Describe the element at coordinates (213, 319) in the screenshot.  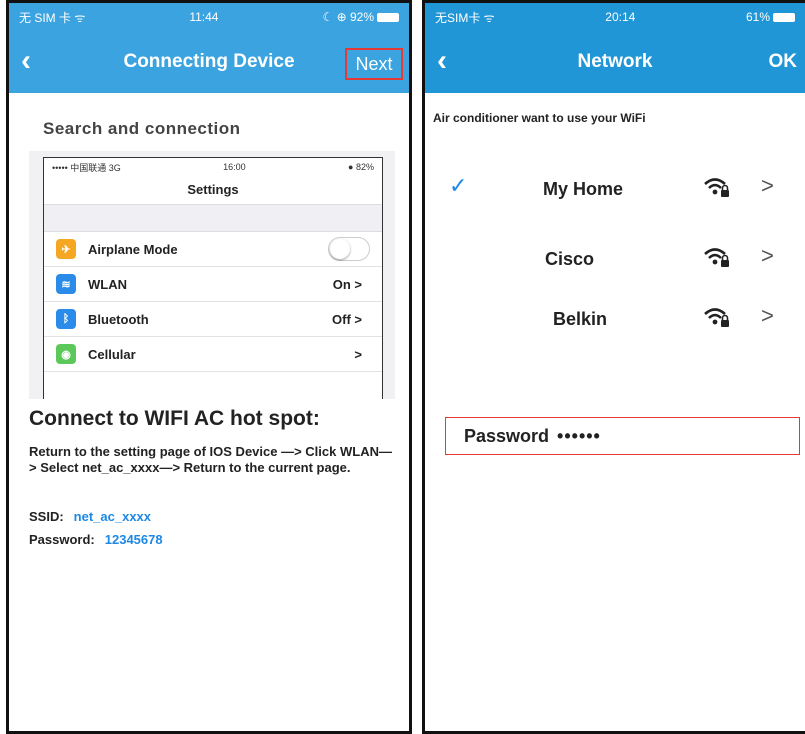
I see `screenshot-row: ᛒ Bluetooth Off >` at that location.